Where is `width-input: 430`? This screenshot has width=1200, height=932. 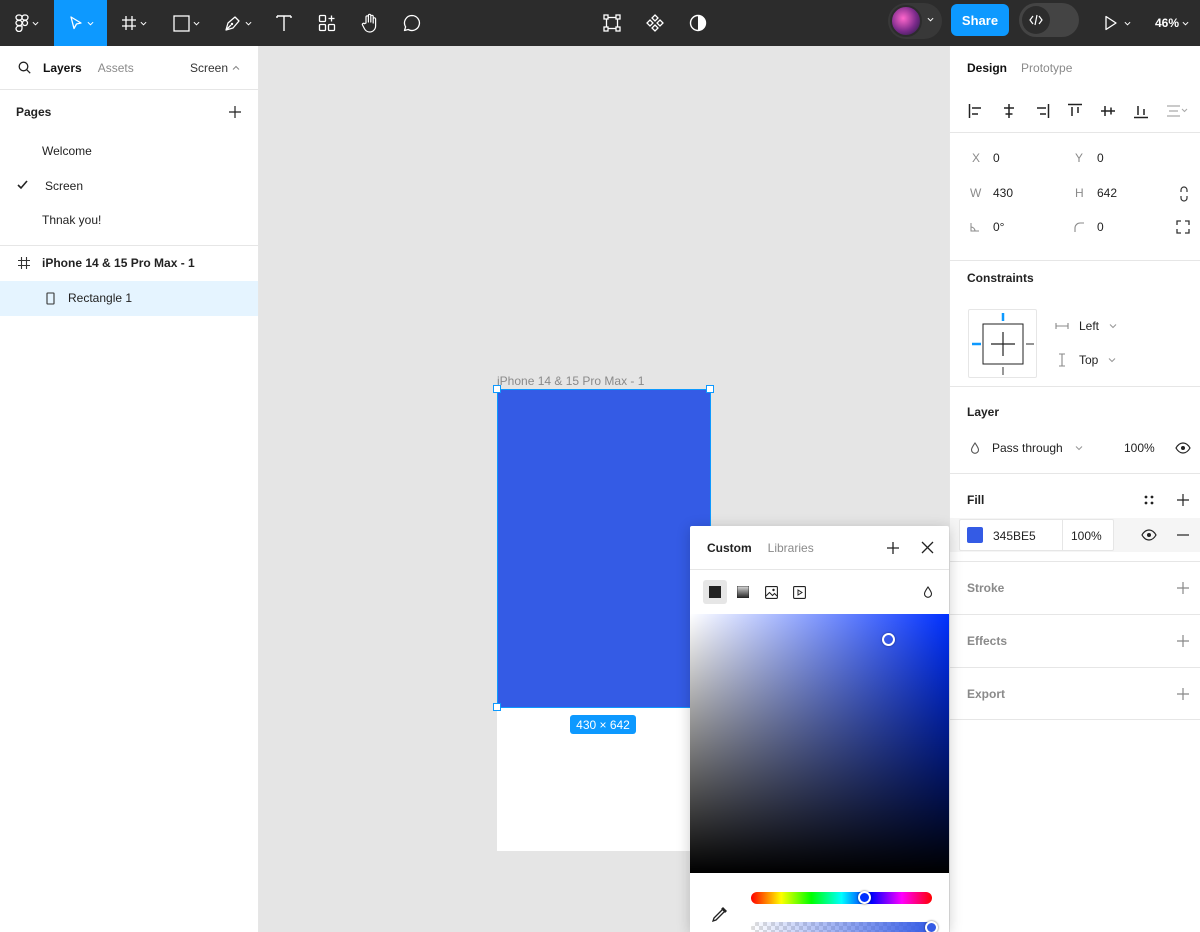
width-input: 430 is located at coordinates (1003, 193).